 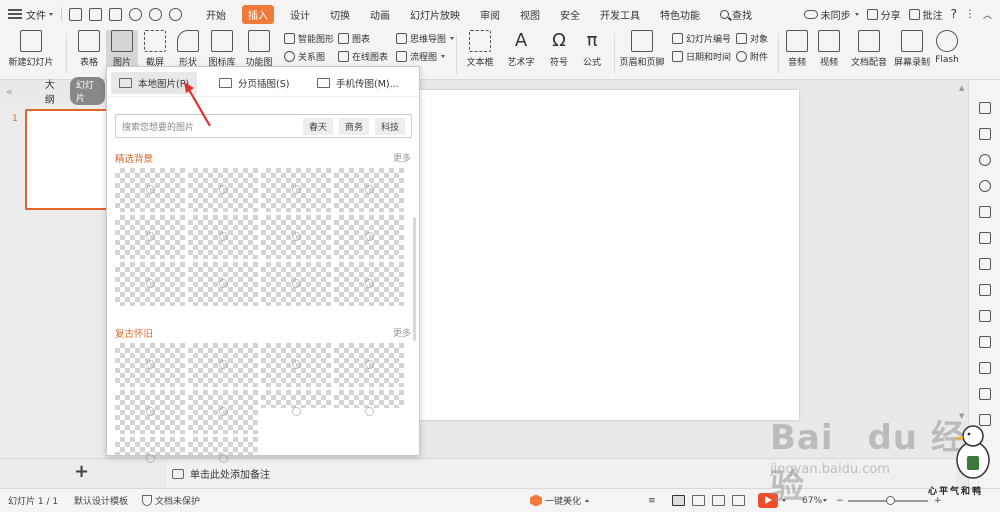 I want to click on share-button: 分享, so click(x=883, y=14).